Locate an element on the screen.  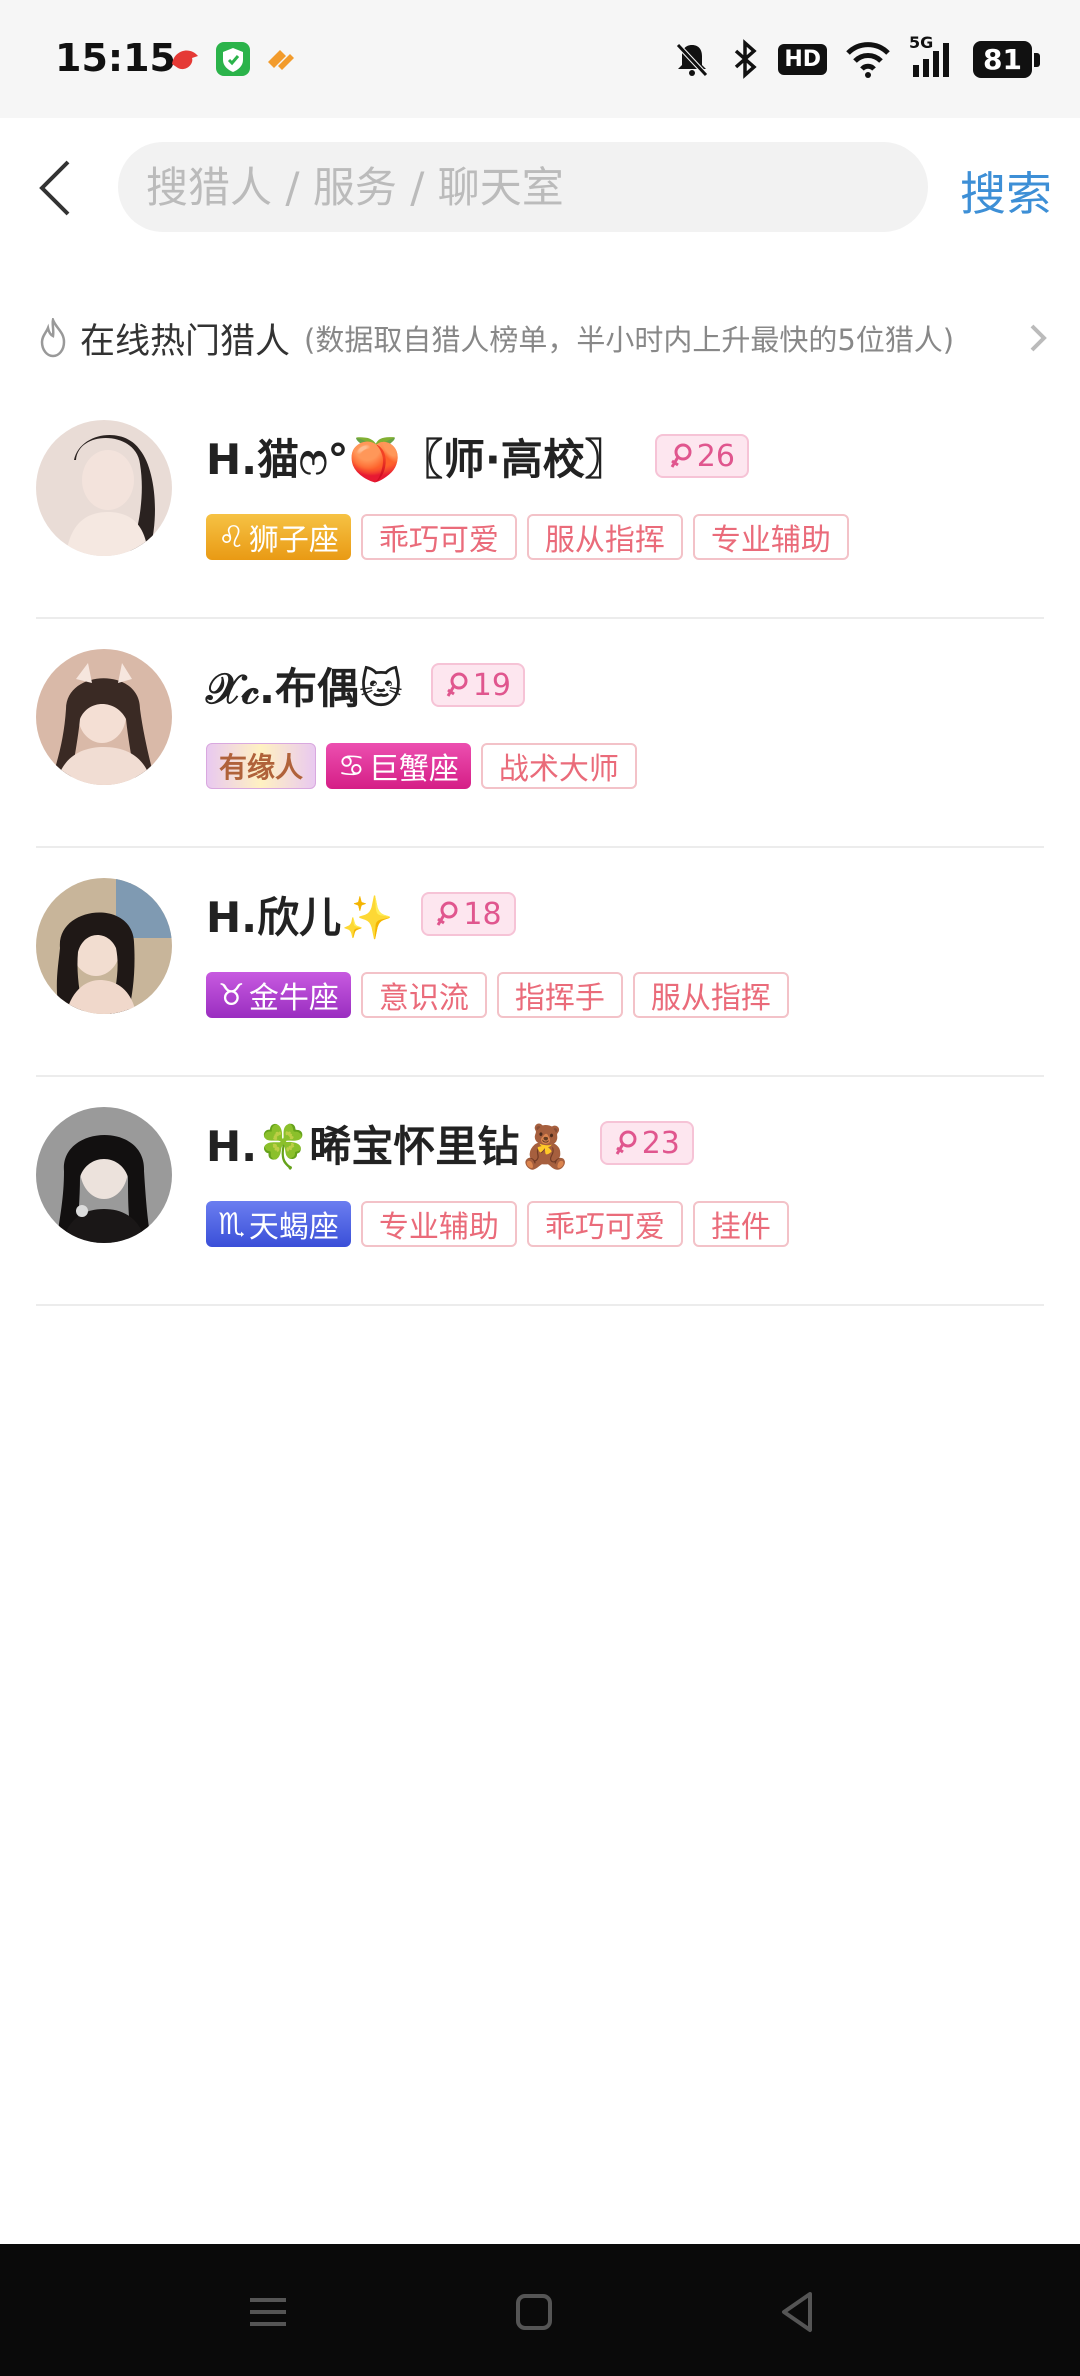
shield-app-icon is located at coordinates (233, 59).